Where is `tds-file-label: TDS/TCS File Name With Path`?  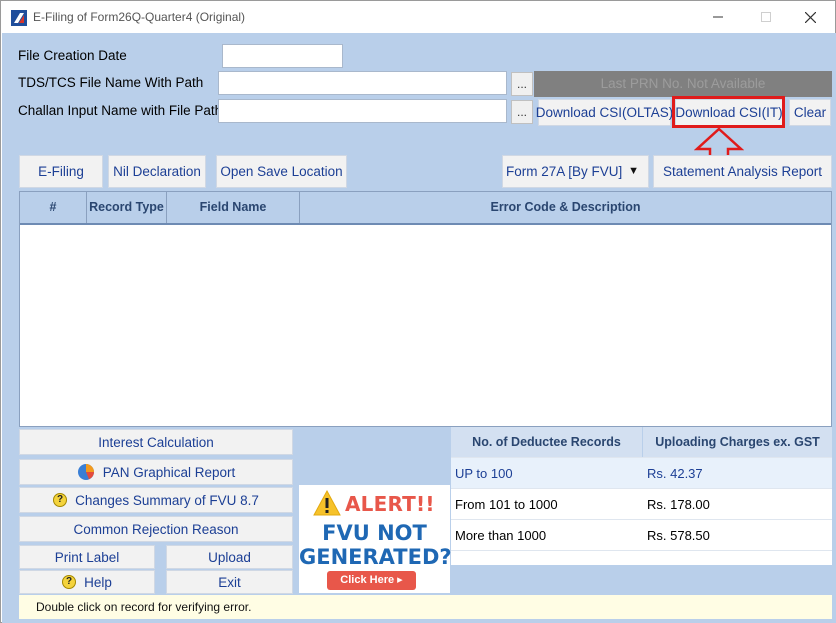 tds-file-label: TDS/TCS File Name With Path is located at coordinates (111, 82).